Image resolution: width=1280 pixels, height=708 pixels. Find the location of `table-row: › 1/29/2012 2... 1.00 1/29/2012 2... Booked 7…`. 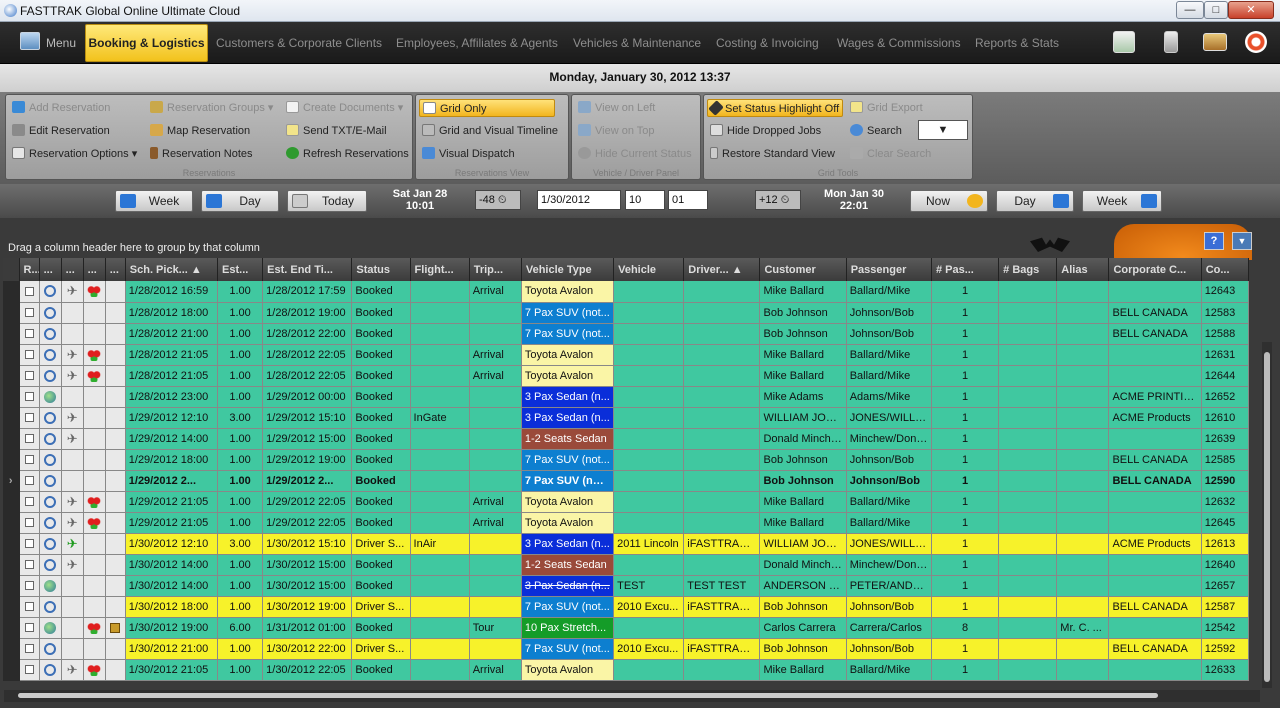

table-row: › 1/29/2012 2... 1.00 1/29/2012 2... Booked 7… is located at coordinates (626, 481).